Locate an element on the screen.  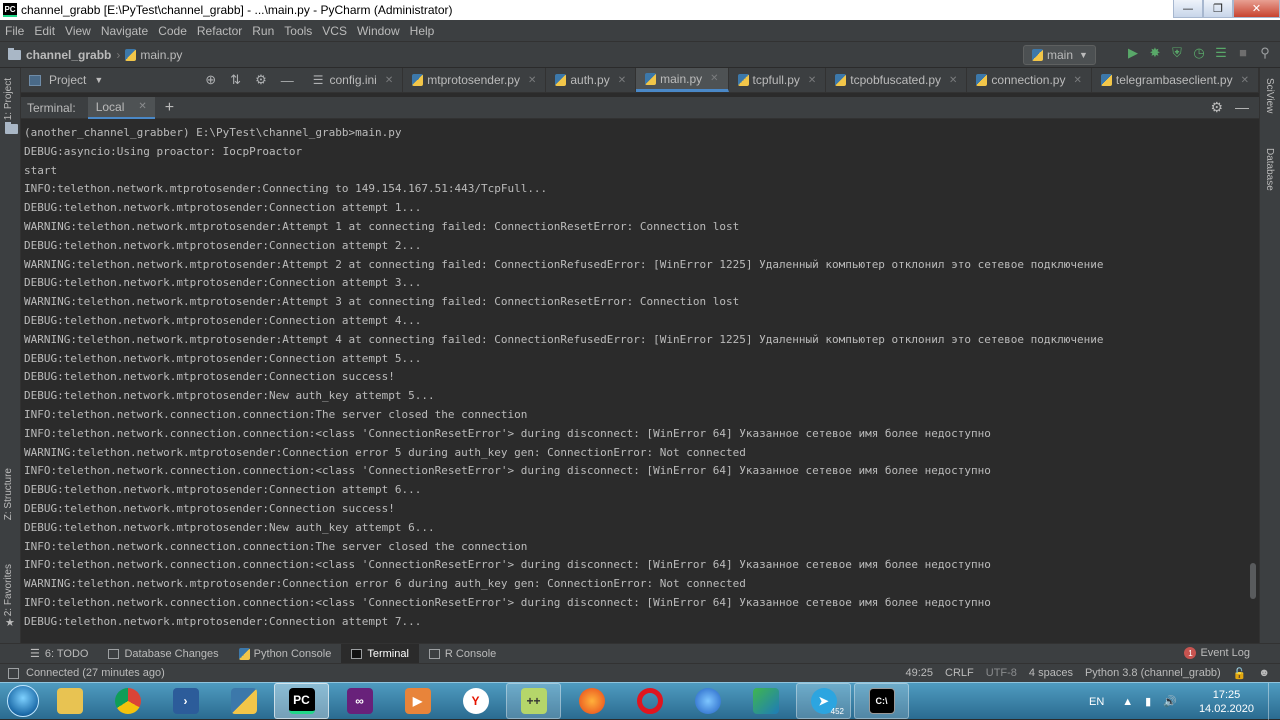
start-button is located at coordinates (23, 701).